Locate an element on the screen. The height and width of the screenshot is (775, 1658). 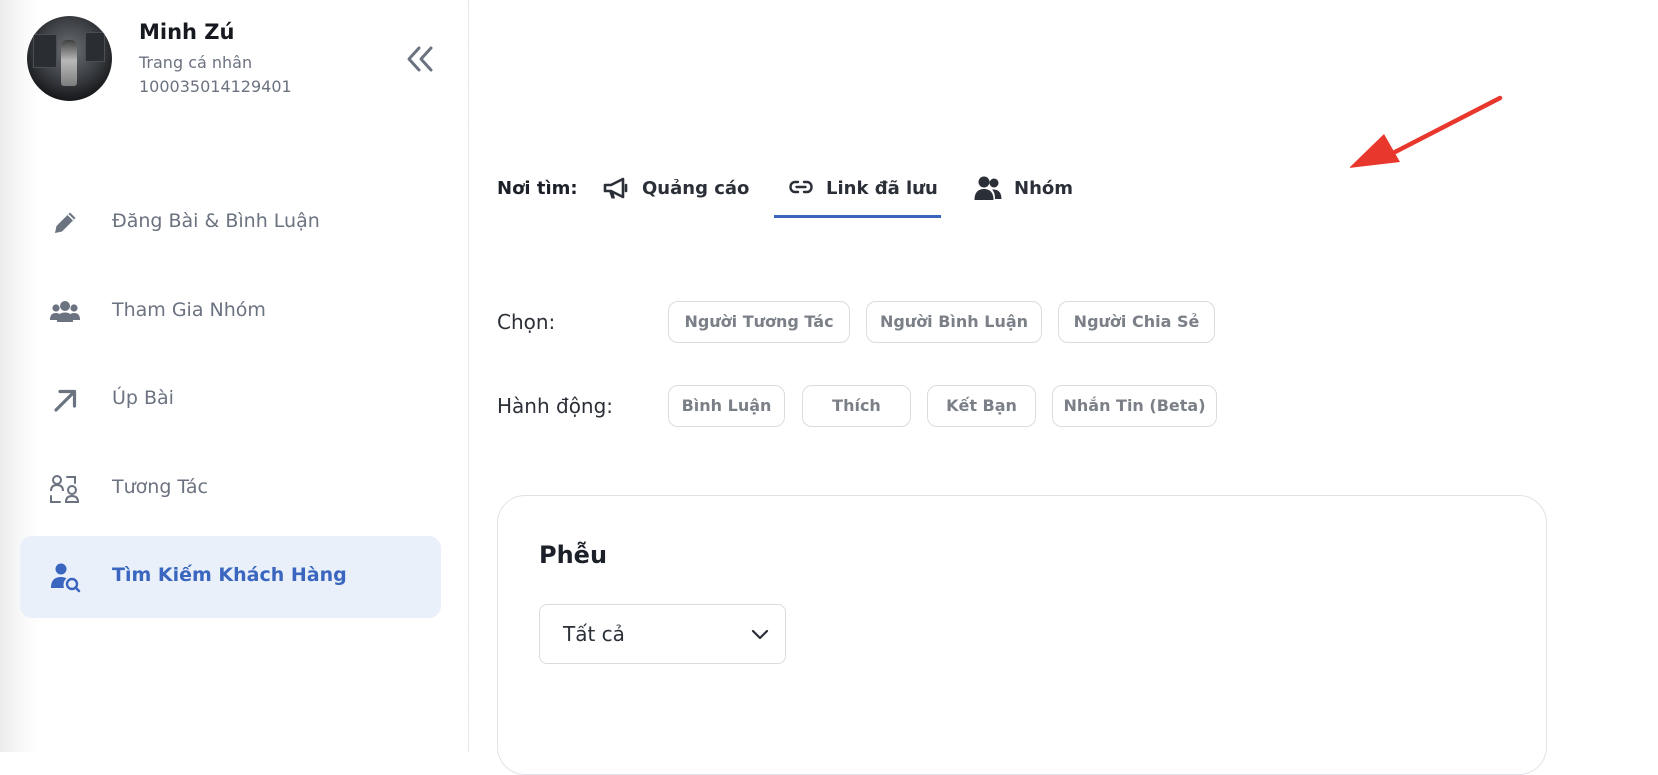
user-search-icon is located at coordinates (66, 578).